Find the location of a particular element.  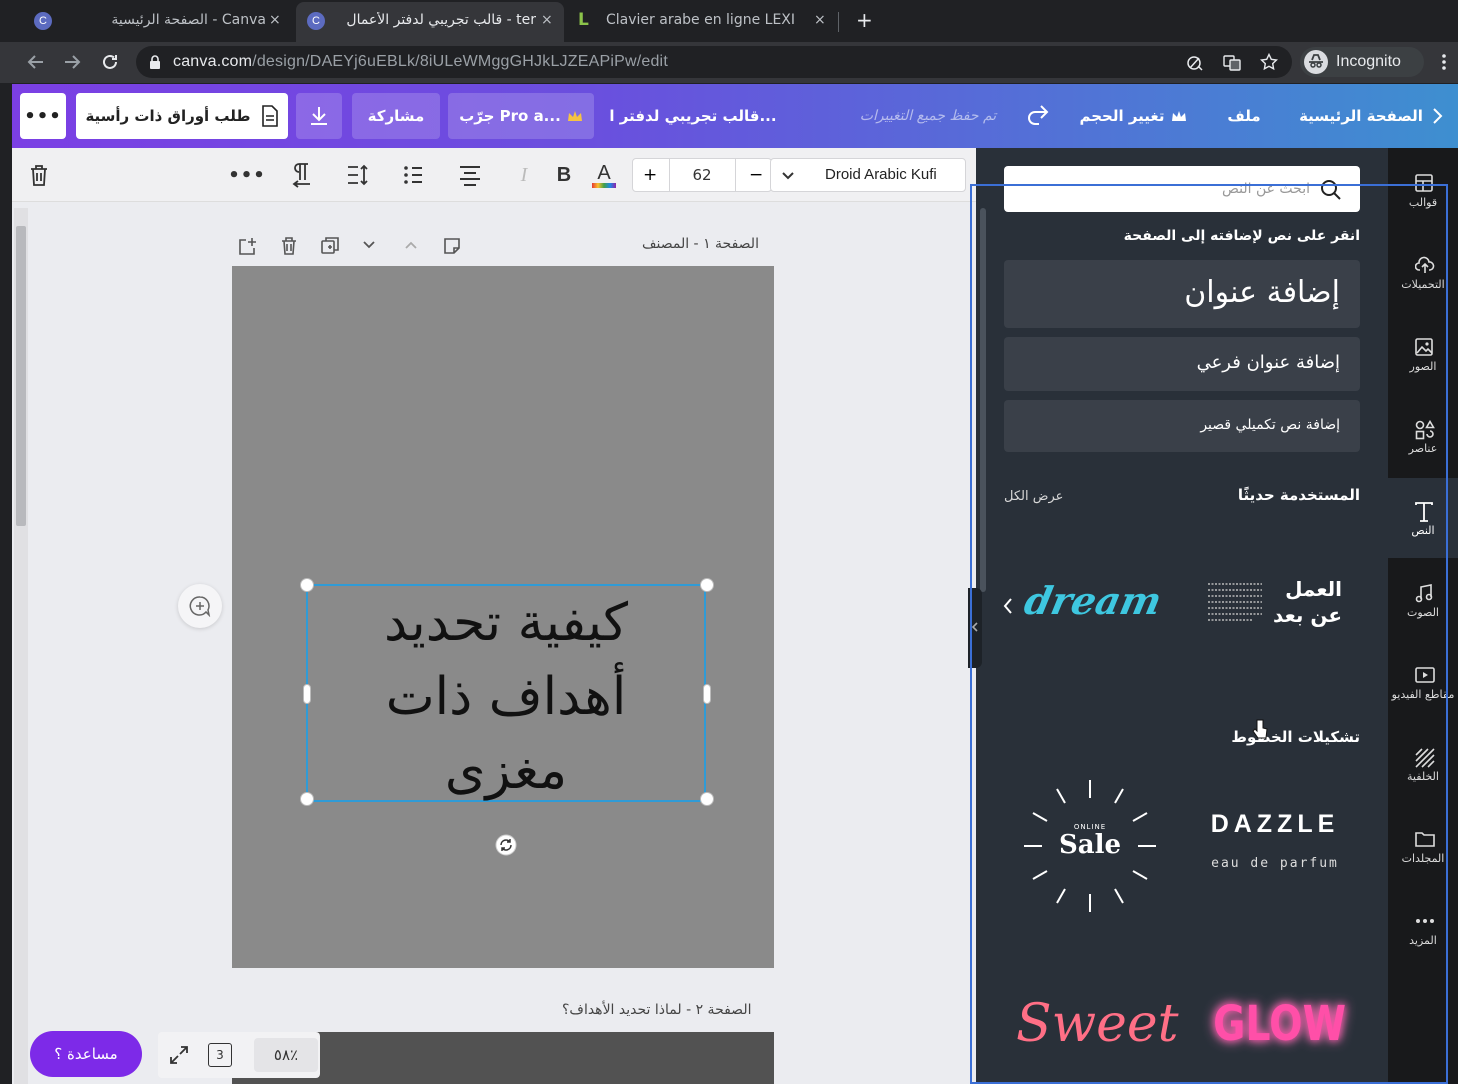

new-tab-button: + is located at coordinates (864, 20).